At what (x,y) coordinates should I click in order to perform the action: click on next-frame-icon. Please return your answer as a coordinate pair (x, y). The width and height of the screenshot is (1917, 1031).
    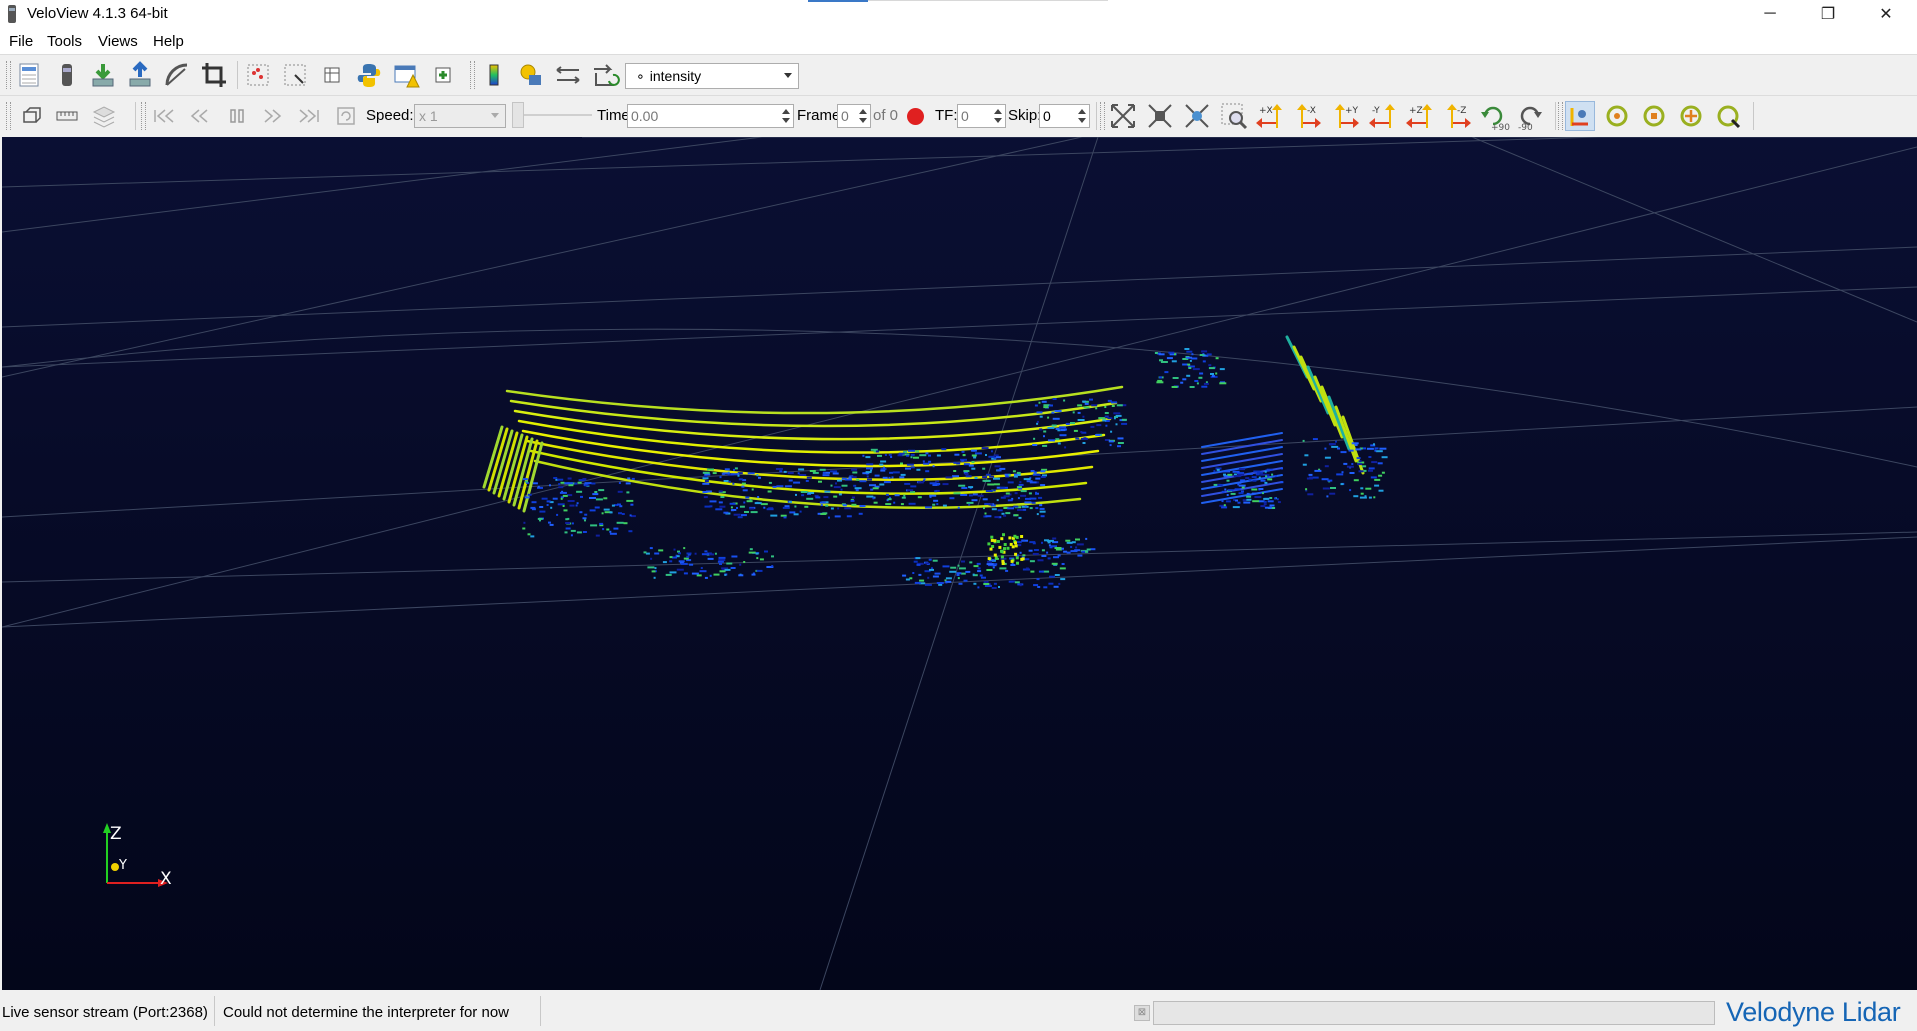
    Looking at the image, I should click on (273, 116).